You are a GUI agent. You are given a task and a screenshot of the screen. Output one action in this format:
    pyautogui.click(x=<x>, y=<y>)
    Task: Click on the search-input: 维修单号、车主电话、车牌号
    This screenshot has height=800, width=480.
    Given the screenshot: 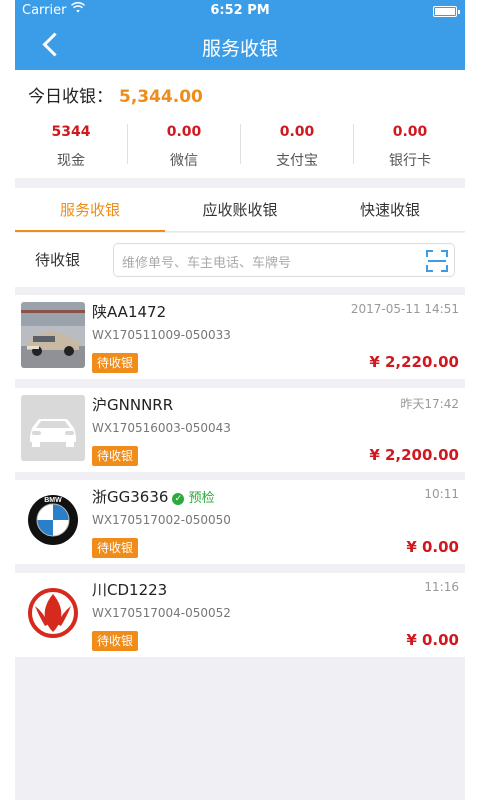 What is the action you would take?
    pyautogui.click(x=284, y=260)
    